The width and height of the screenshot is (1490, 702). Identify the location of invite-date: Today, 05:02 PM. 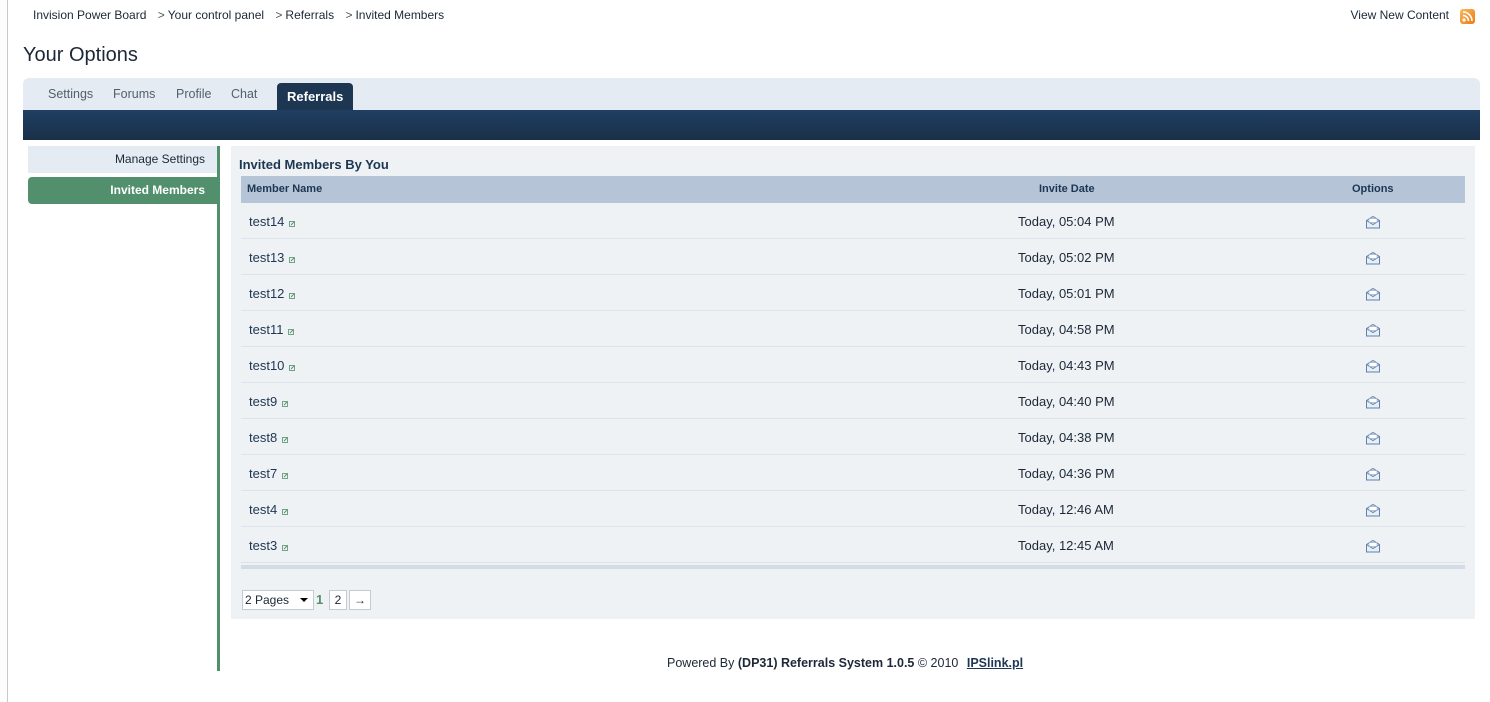
(1066, 257).